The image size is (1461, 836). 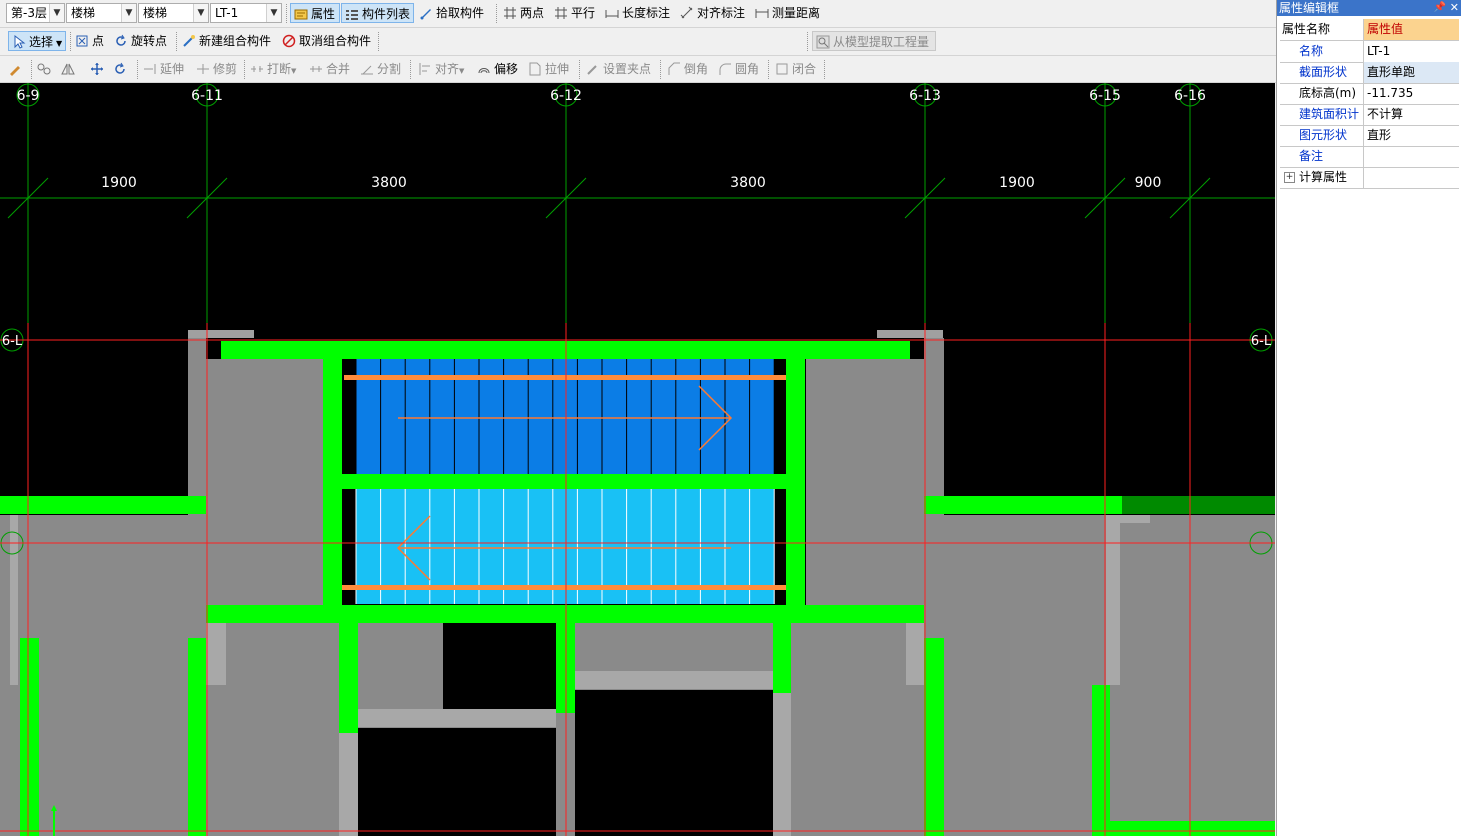 I want to click on property-value: -11.735, so click(x=1411, y=93).